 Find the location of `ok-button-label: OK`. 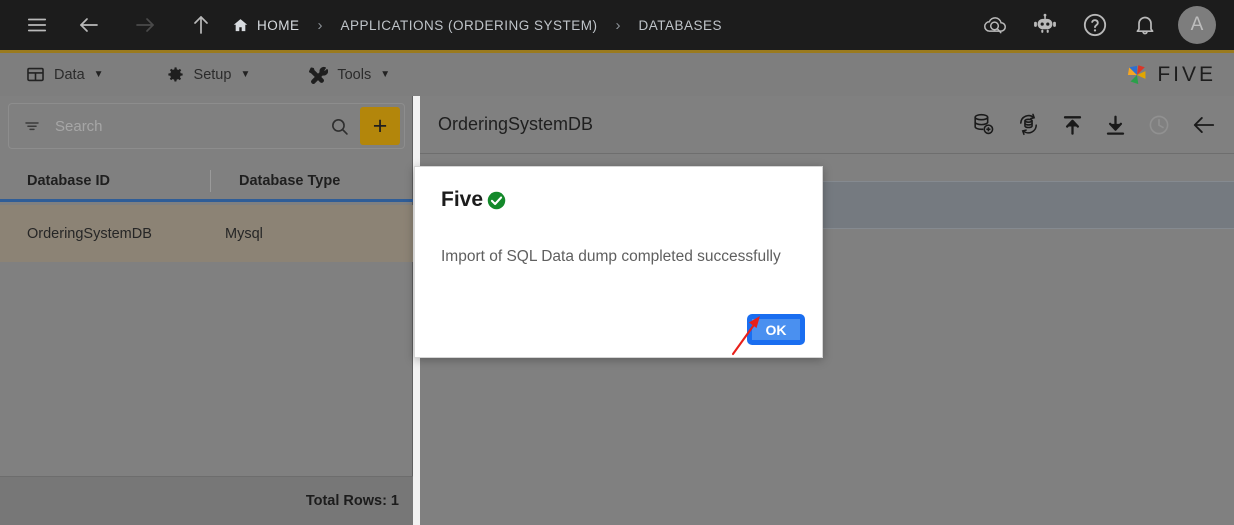

ok-button-label: OK is located at coordinates (776, 329).